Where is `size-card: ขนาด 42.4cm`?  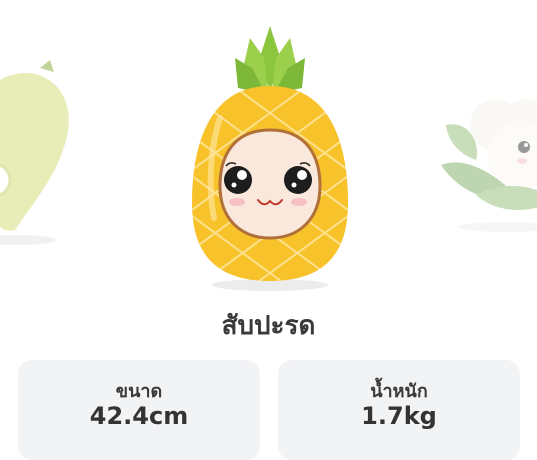
size-card: ขนาด 42.4cm is located at coordinates (139, 410).